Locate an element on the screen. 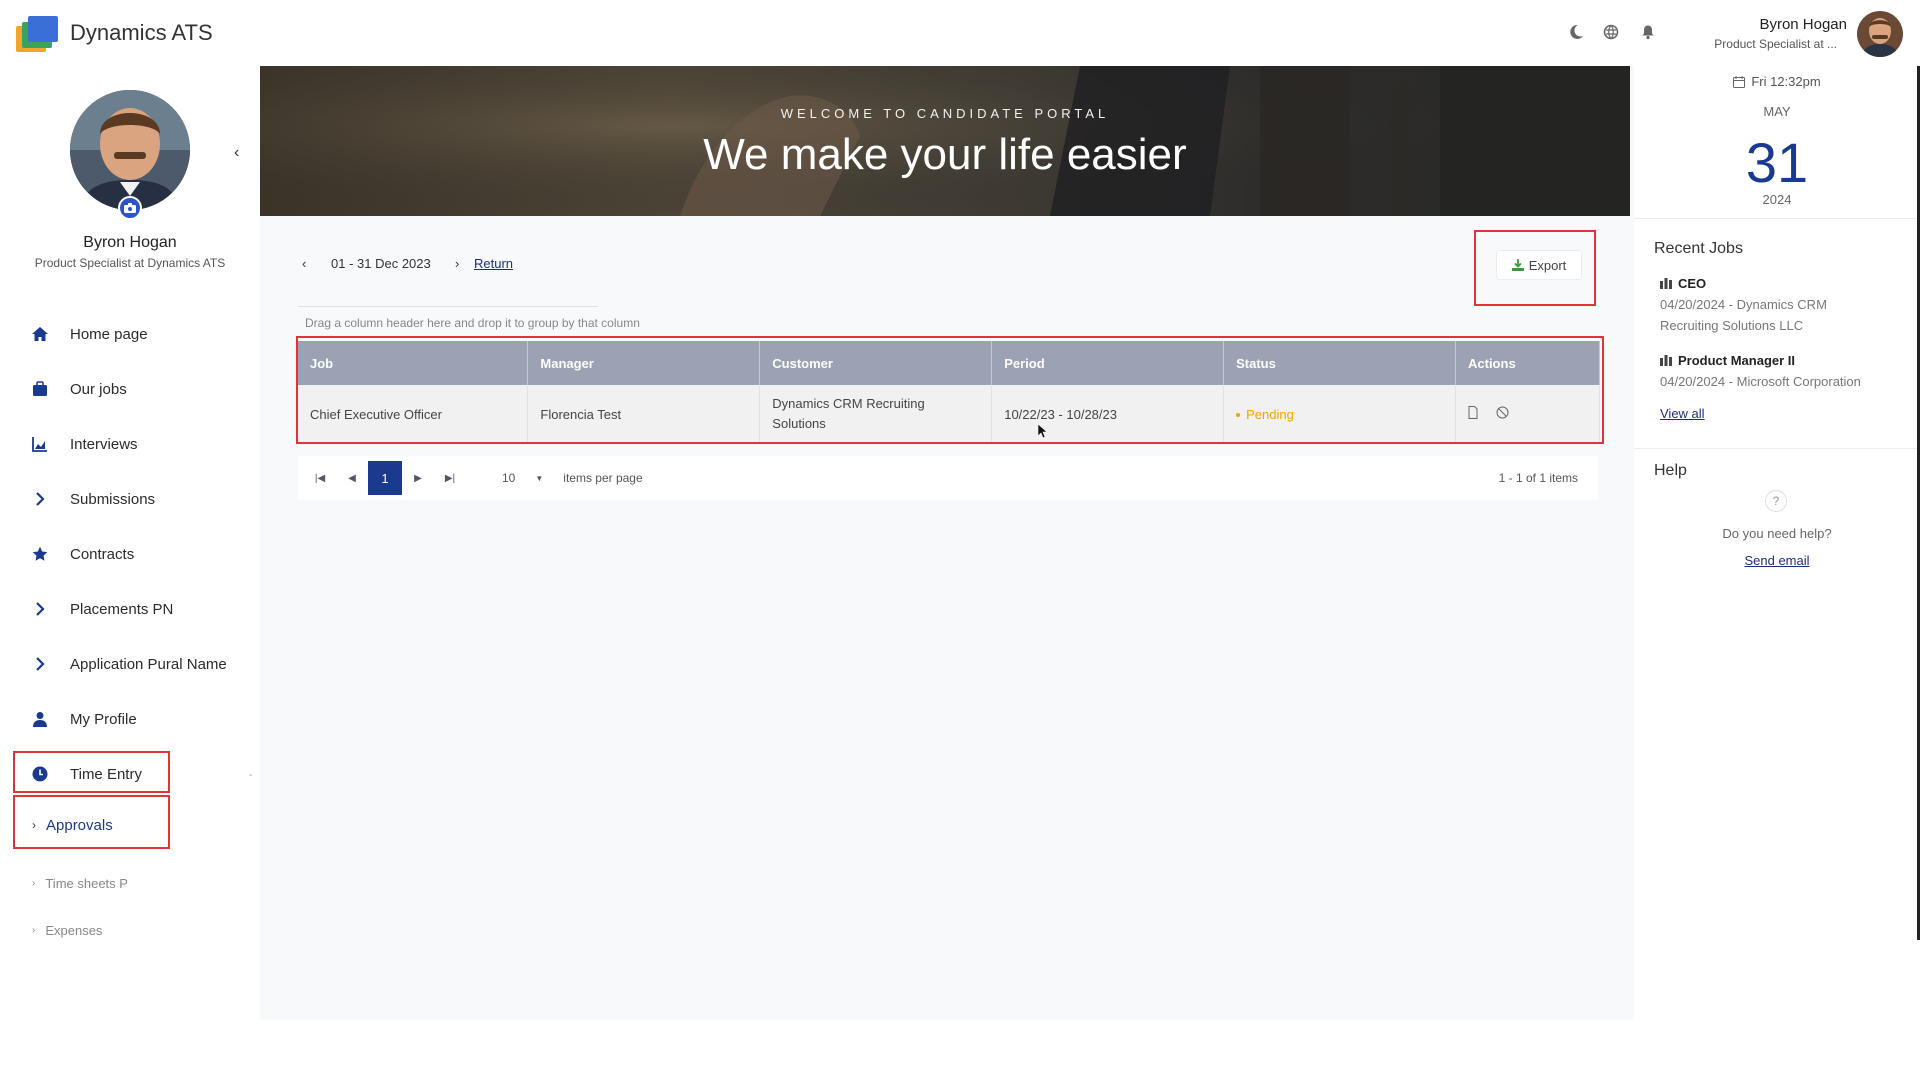 This screenshot has height=1080, width=1920. recent-job-line: 04/20/2024 - Microsoft Corporation is located at coordinates (1760, 381).